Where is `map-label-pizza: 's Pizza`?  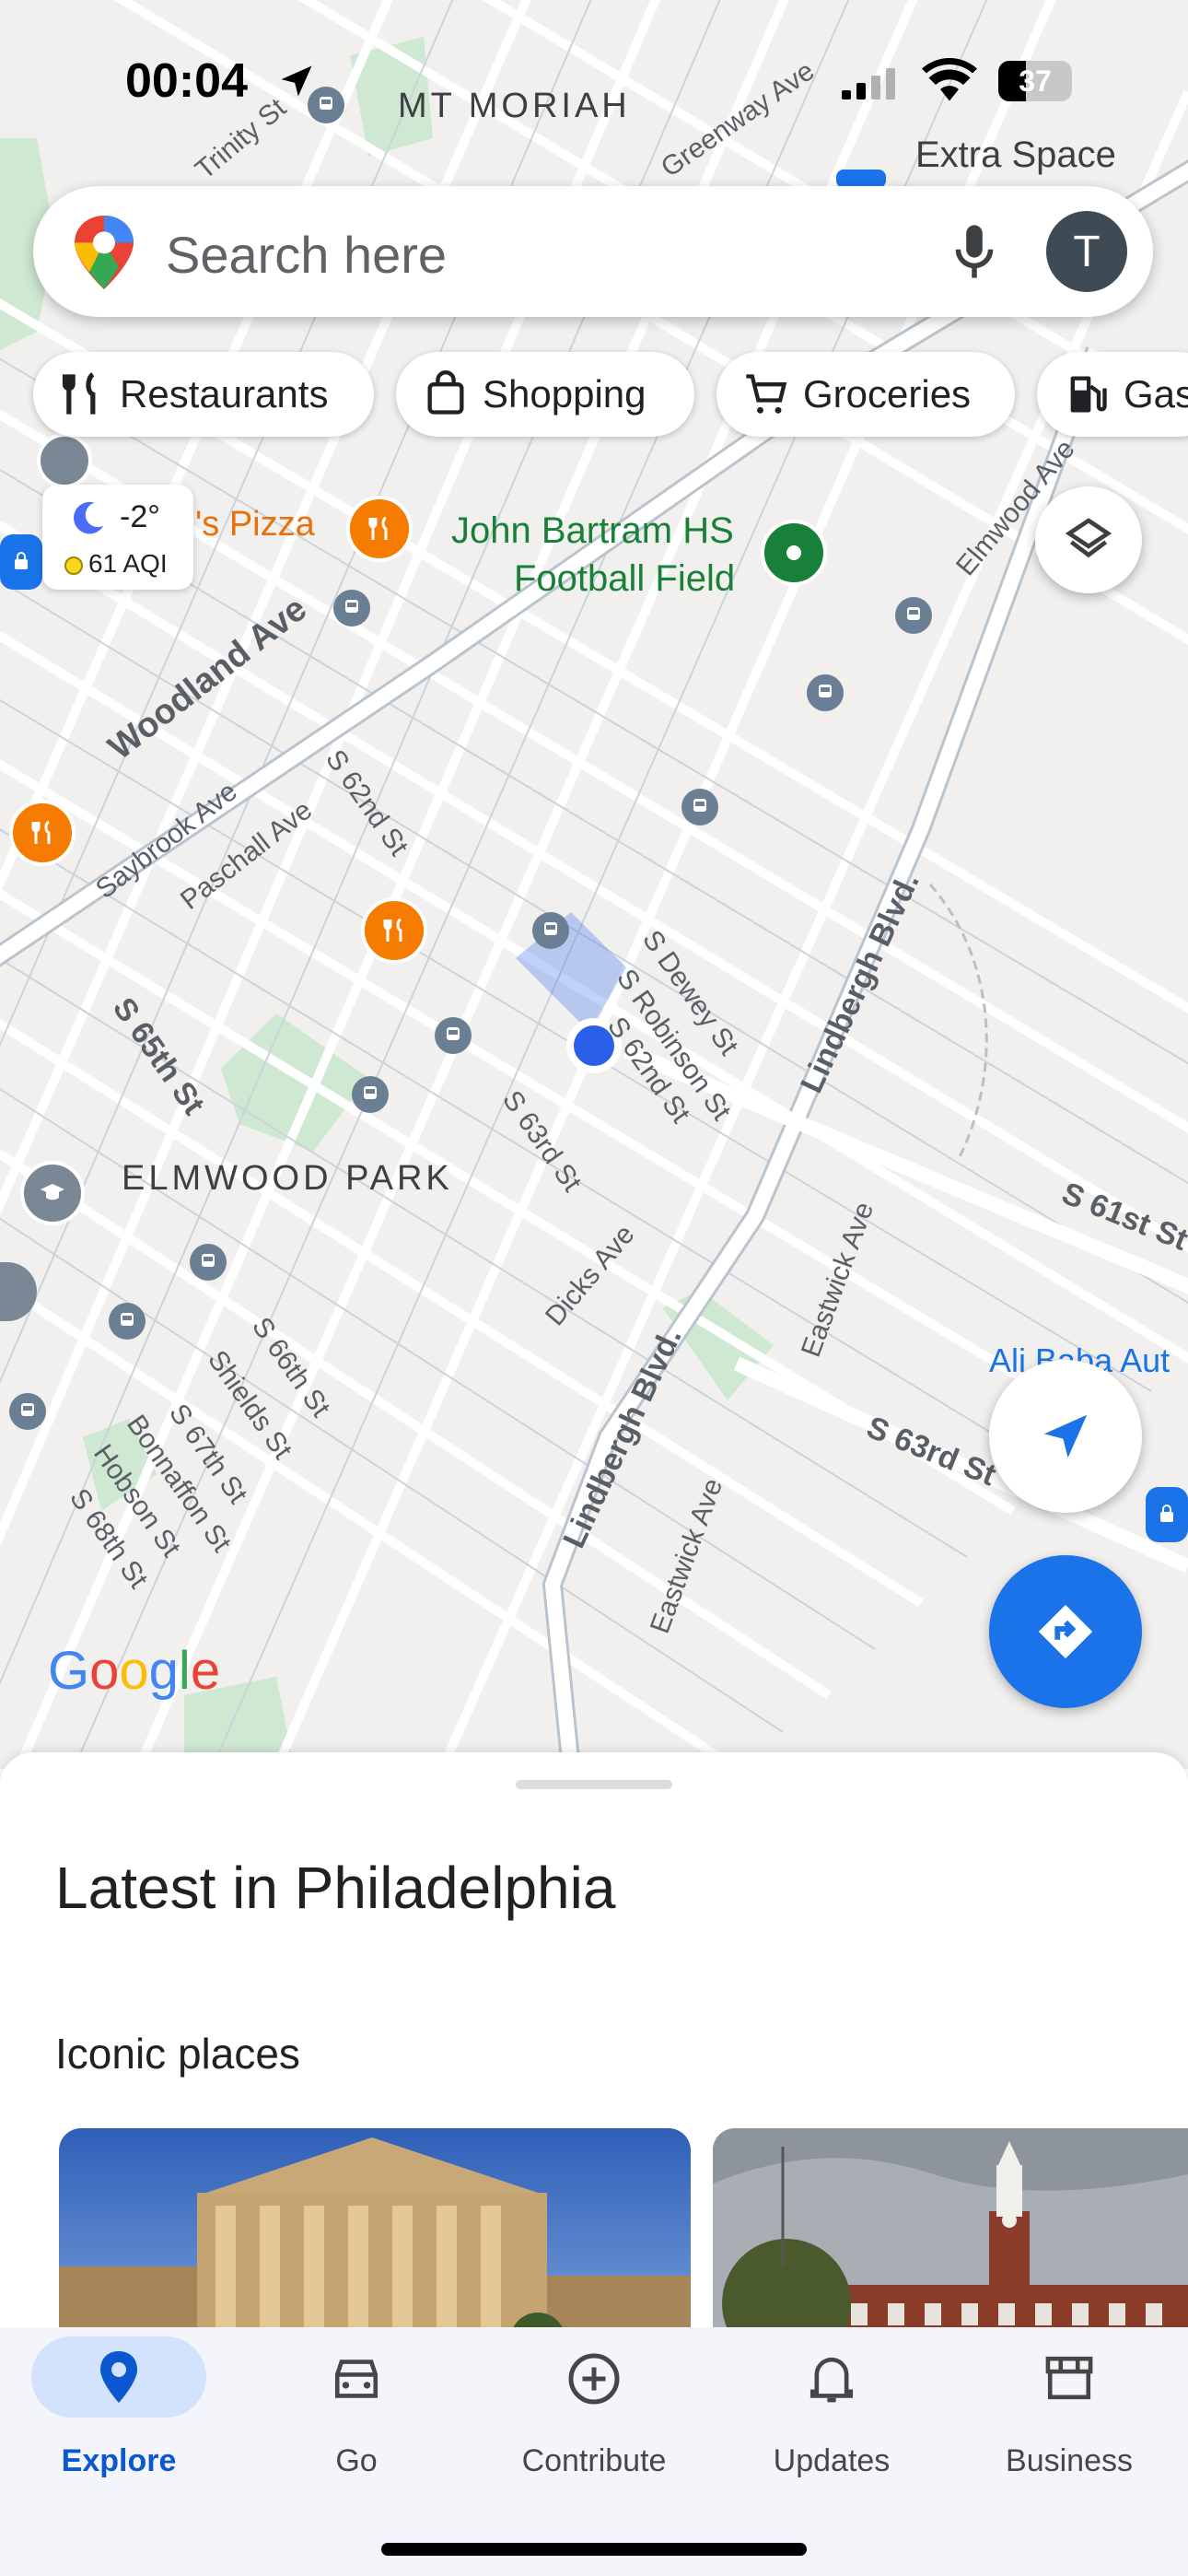 map-label-pizza: 's Pizza is located at coordinates (255, 524).